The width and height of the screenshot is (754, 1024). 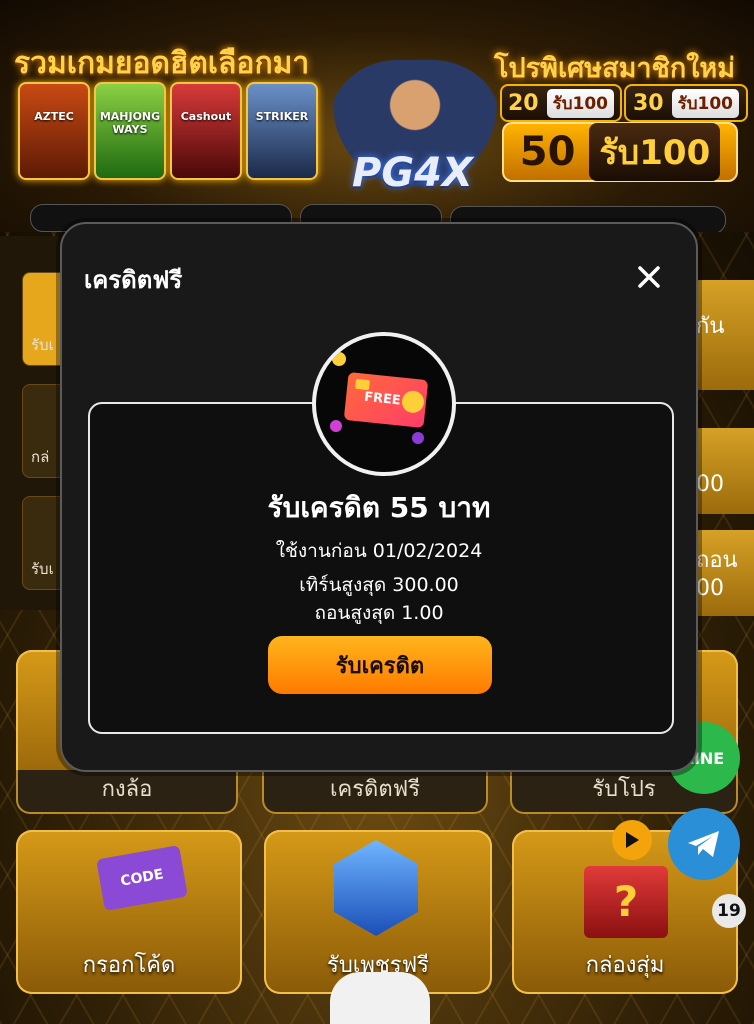 I want to click on card-free-text: FREE, so click(x=382, y=399).